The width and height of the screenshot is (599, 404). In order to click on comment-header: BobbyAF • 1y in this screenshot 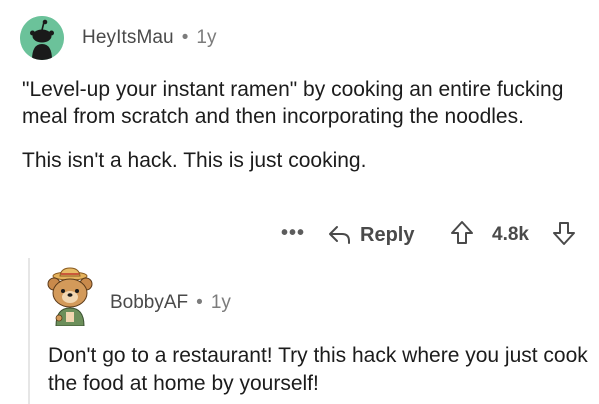, I will do `click(137, 296)`.